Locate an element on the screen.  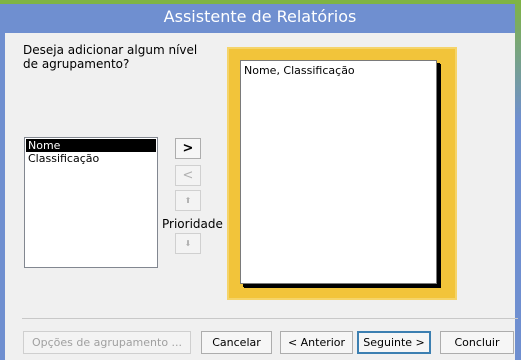
footer-divider is located at coordinates (270, 318).